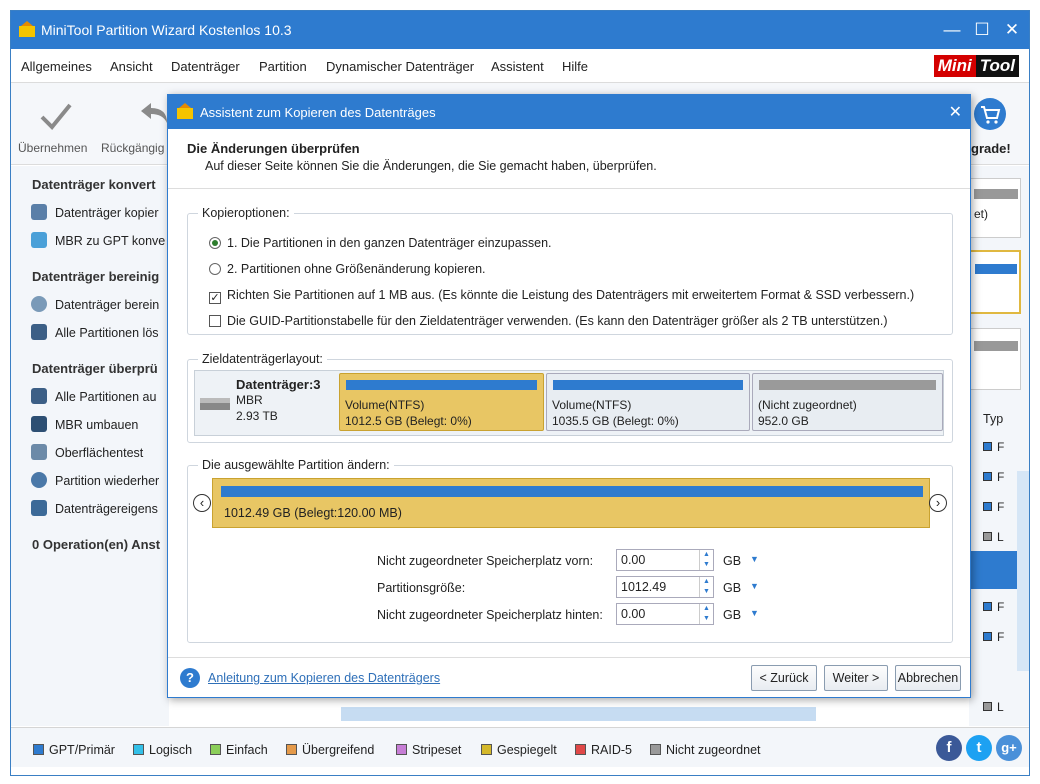 This screenshot has width=1040, height=784. Describe the element at coordinates (162, 750) in the screenshot. I see `legend-logical: Logisch` at that location.